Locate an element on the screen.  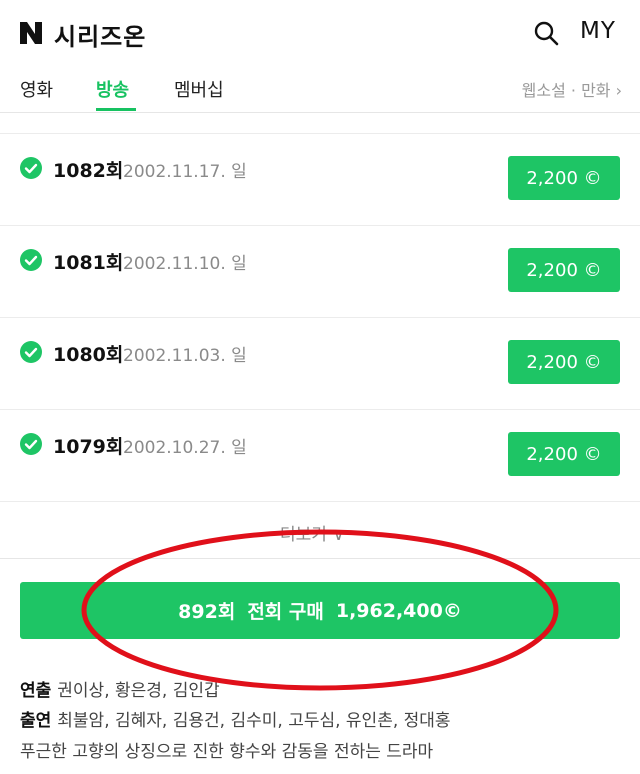
episode-number: 1082회 is located at coordinates (88, 171).